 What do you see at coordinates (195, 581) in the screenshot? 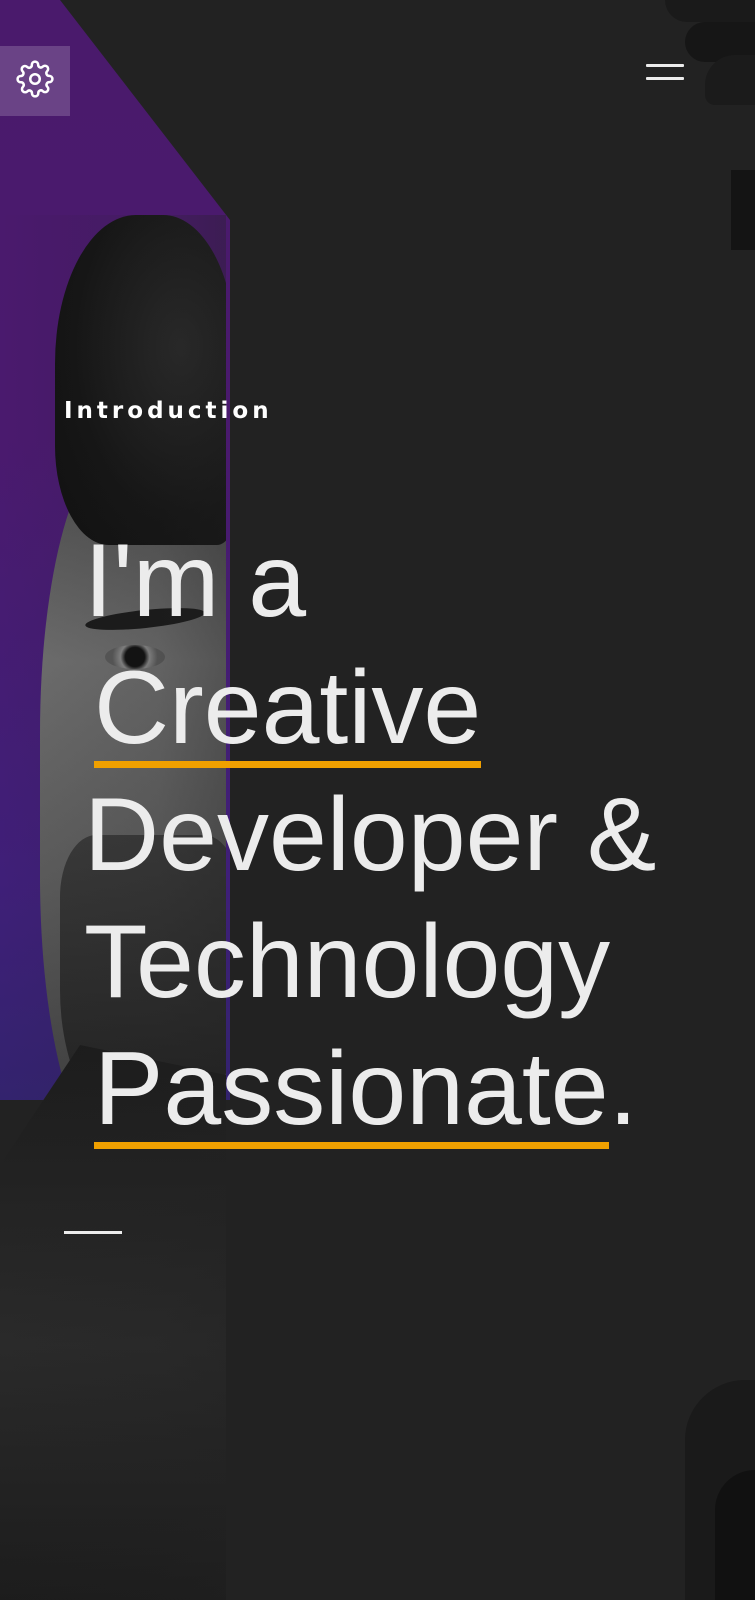
I see `headline-line: I'm a` at bounding box center [195, 581].